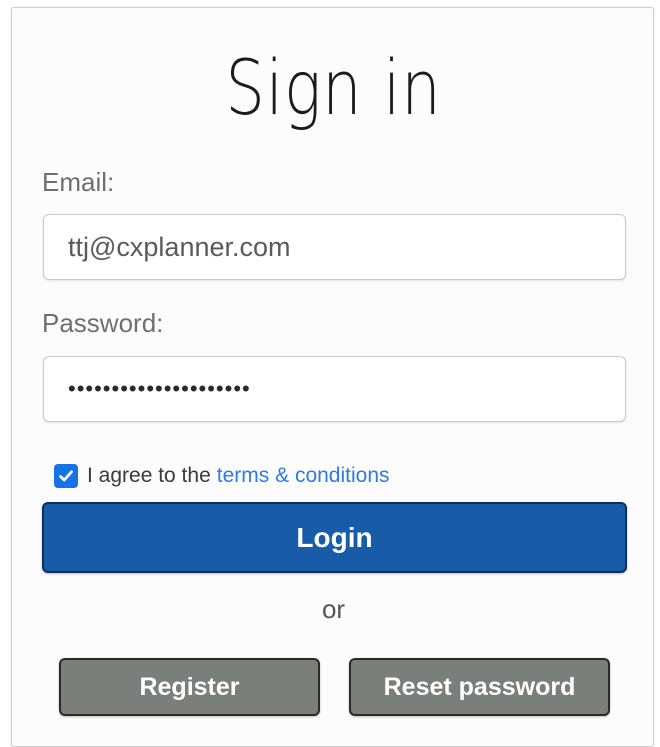 This screenshot has height=747, width=660. What do you see at coordinates (333, 87) in the screenshot?
I see `page-title: Sign in` at bounding box center [333, 87].